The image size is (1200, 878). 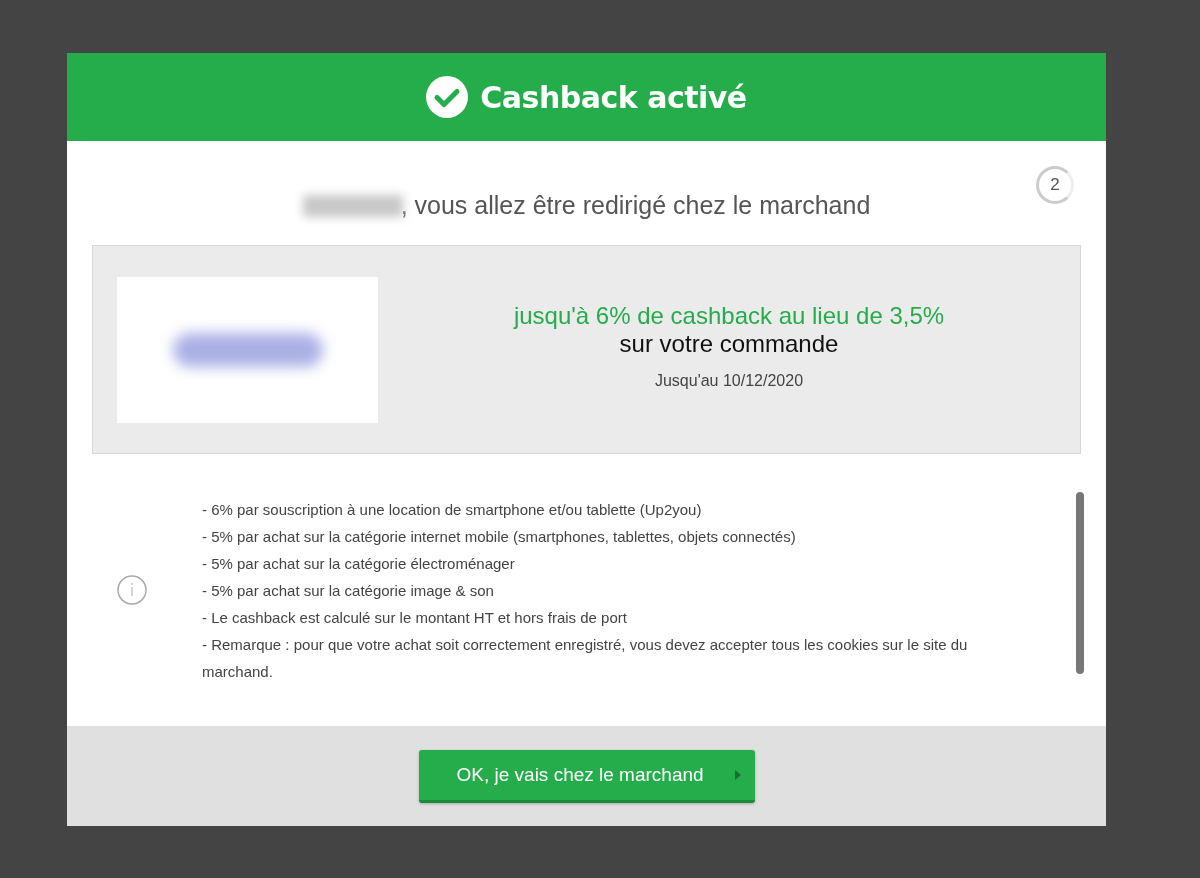 What do you see at coordinates (348, 590) in the screenshot?
I see `condition-text: - 5% par achat sur la catégorie image & son` at bounding box center [348, 590].